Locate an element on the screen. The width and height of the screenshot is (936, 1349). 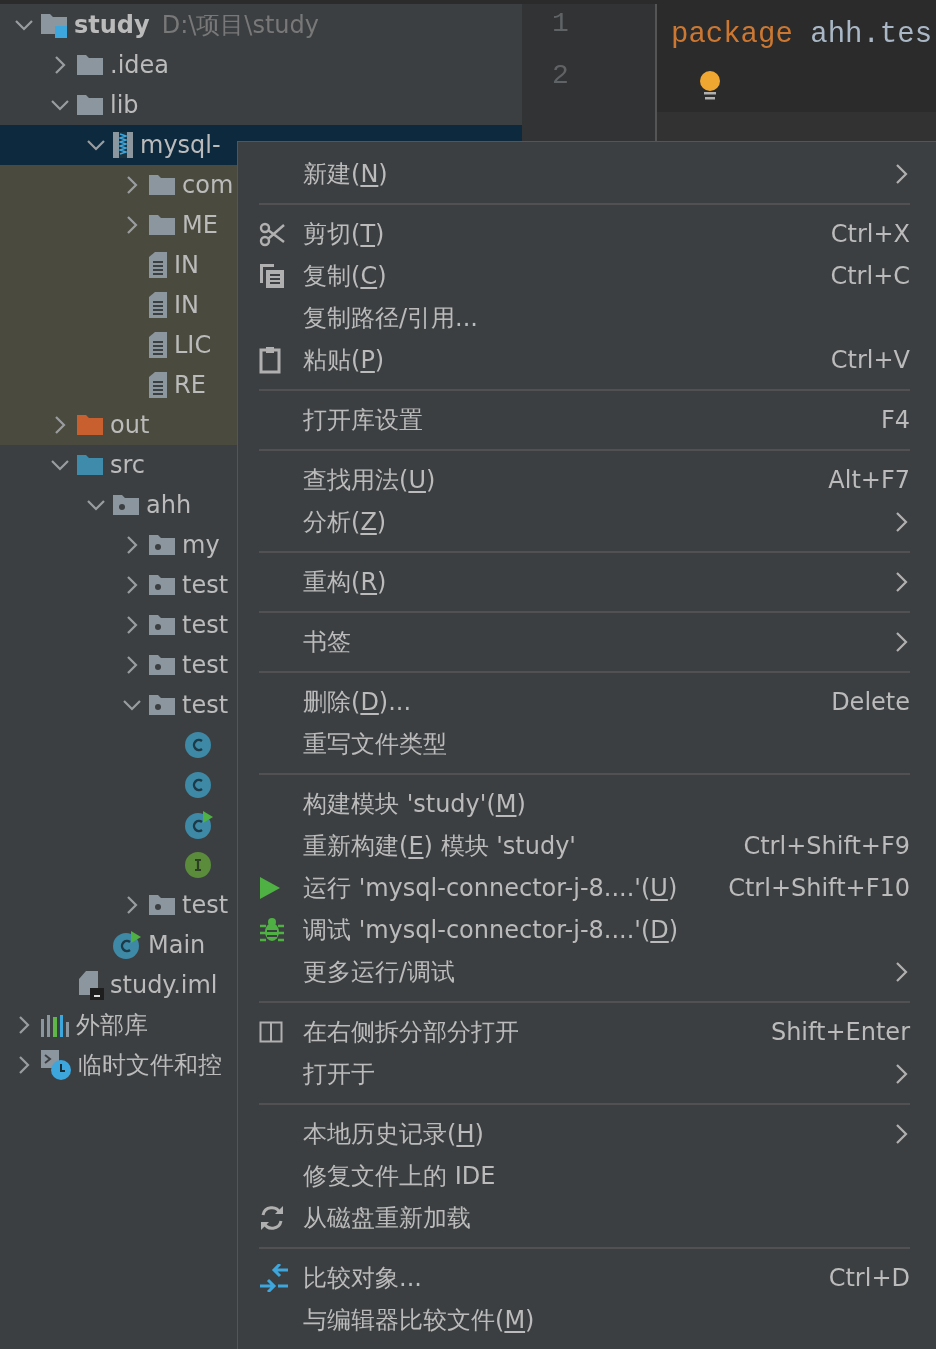
shortcut-label: Ctrl+Shift+F9 is located at coordinates (826, 846).